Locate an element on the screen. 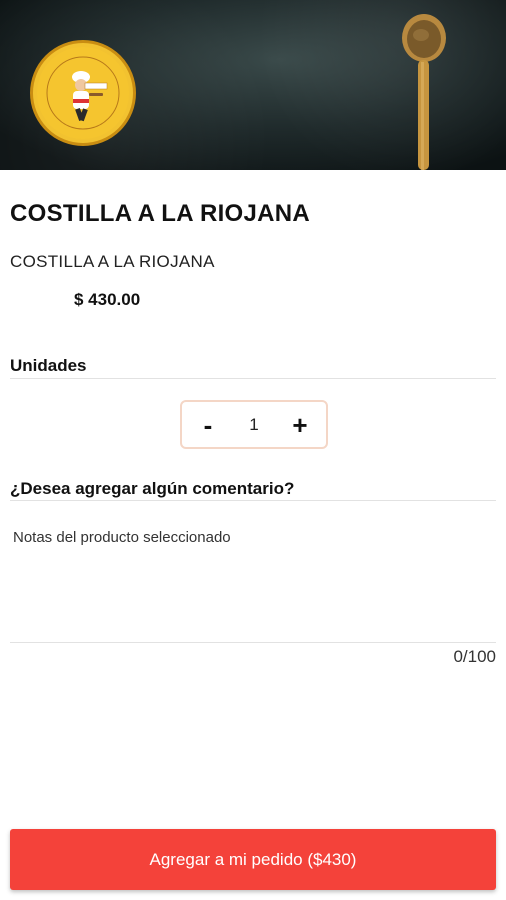 The image size is (506, 900). product-title: COSTILLA A LA RIOJANA is located at coordinates (160, 213).